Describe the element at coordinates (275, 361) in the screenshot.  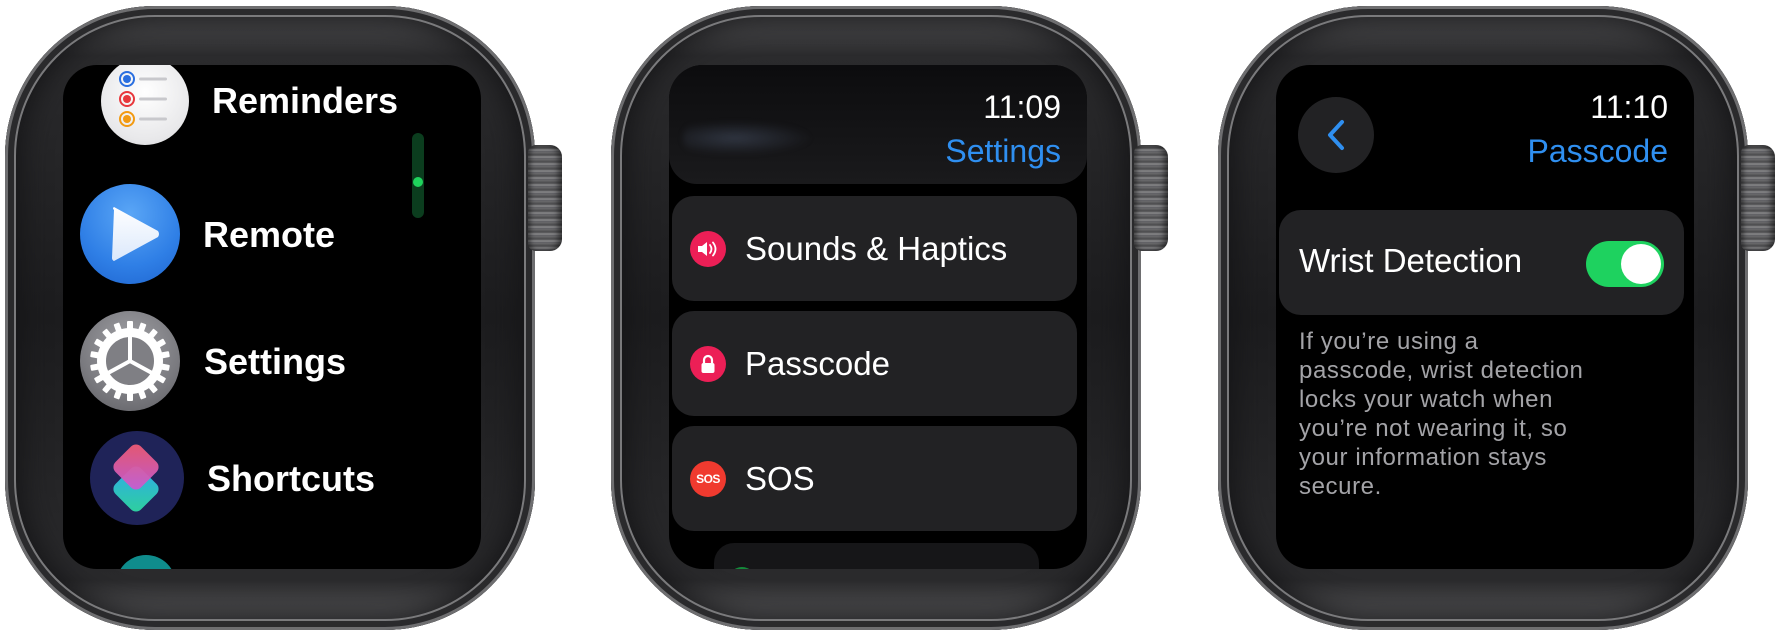
I see `app-label: Settings` at that location.